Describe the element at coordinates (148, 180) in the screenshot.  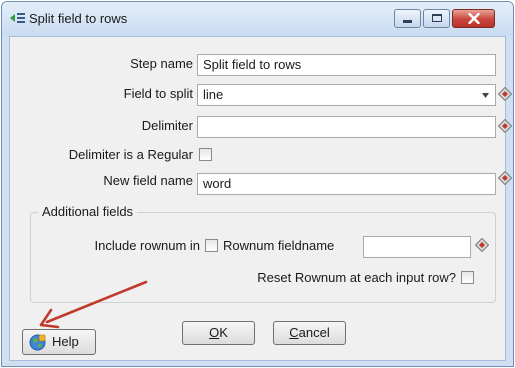
I see `new-field-name-label: New field name` at that location.